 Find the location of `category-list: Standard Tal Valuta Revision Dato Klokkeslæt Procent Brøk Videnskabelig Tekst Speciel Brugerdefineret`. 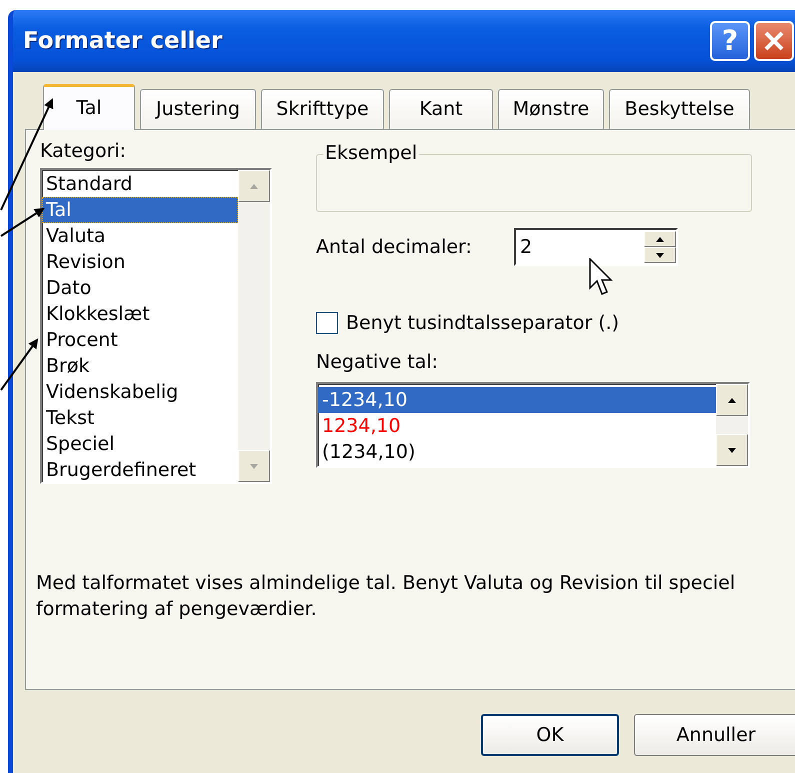

category-list: Standard Tal Valuta Revision Dato Klokkeslæt Procent Brøk Videnskabelig Tekst Speciel Brugerdefineret is located at coordinates (156, 326).